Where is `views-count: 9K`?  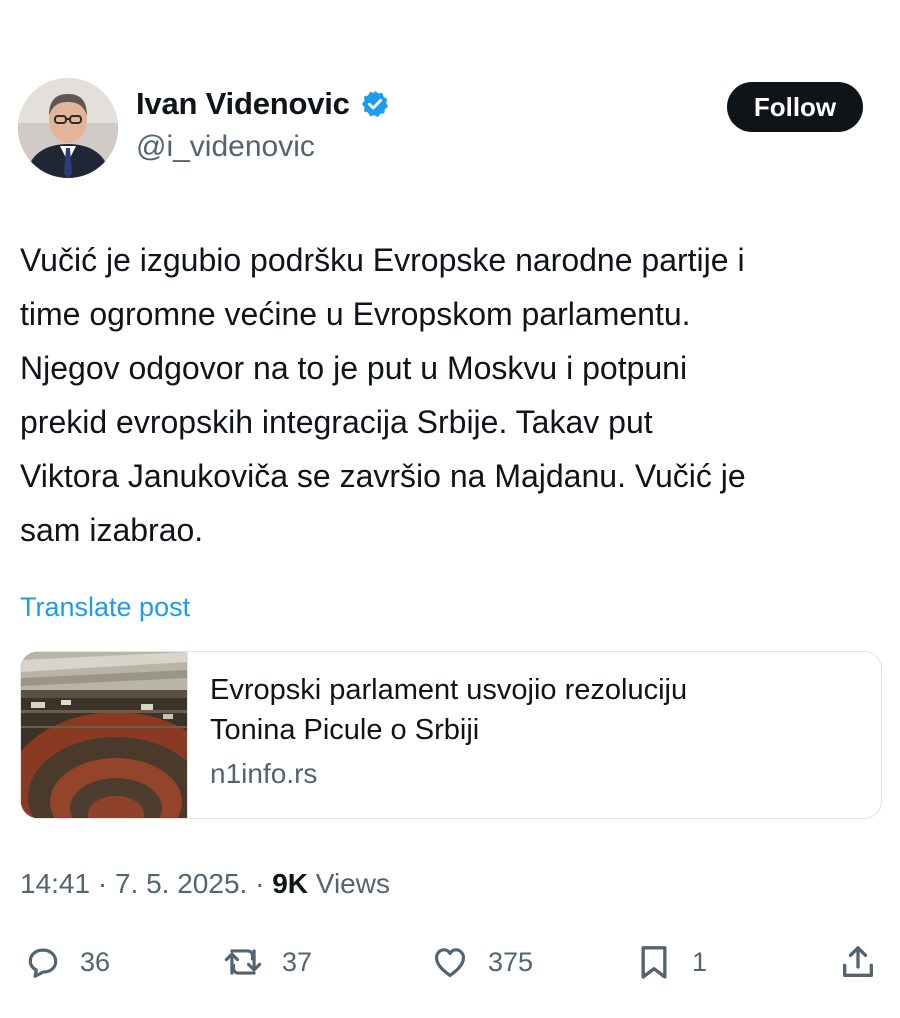
views-count: 9K is located at coordinates (290, 883).